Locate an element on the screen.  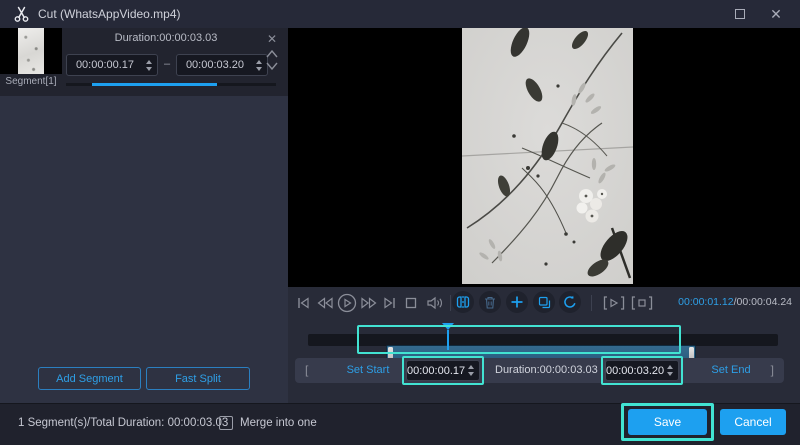
merge-checkbox is located at coordinates (226, 423).